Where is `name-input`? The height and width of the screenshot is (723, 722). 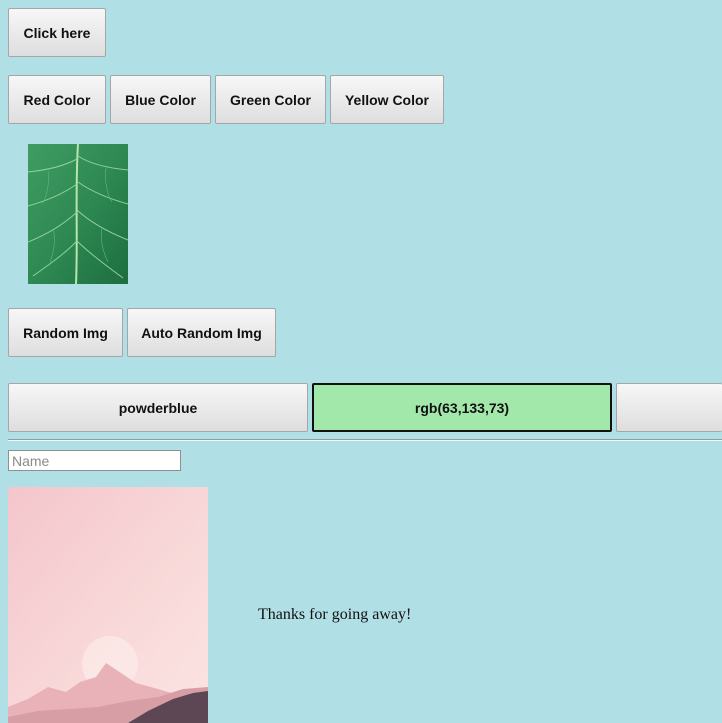
name-input is located at coordinates (94, 460).